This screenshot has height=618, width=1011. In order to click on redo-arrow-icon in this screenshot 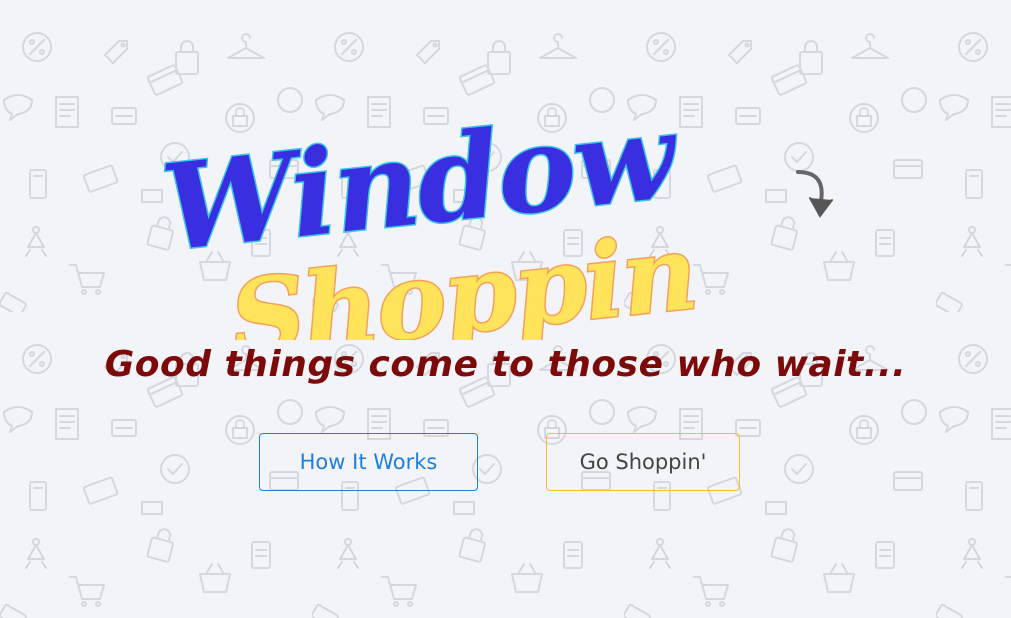, I will do `click(814, 194)`.